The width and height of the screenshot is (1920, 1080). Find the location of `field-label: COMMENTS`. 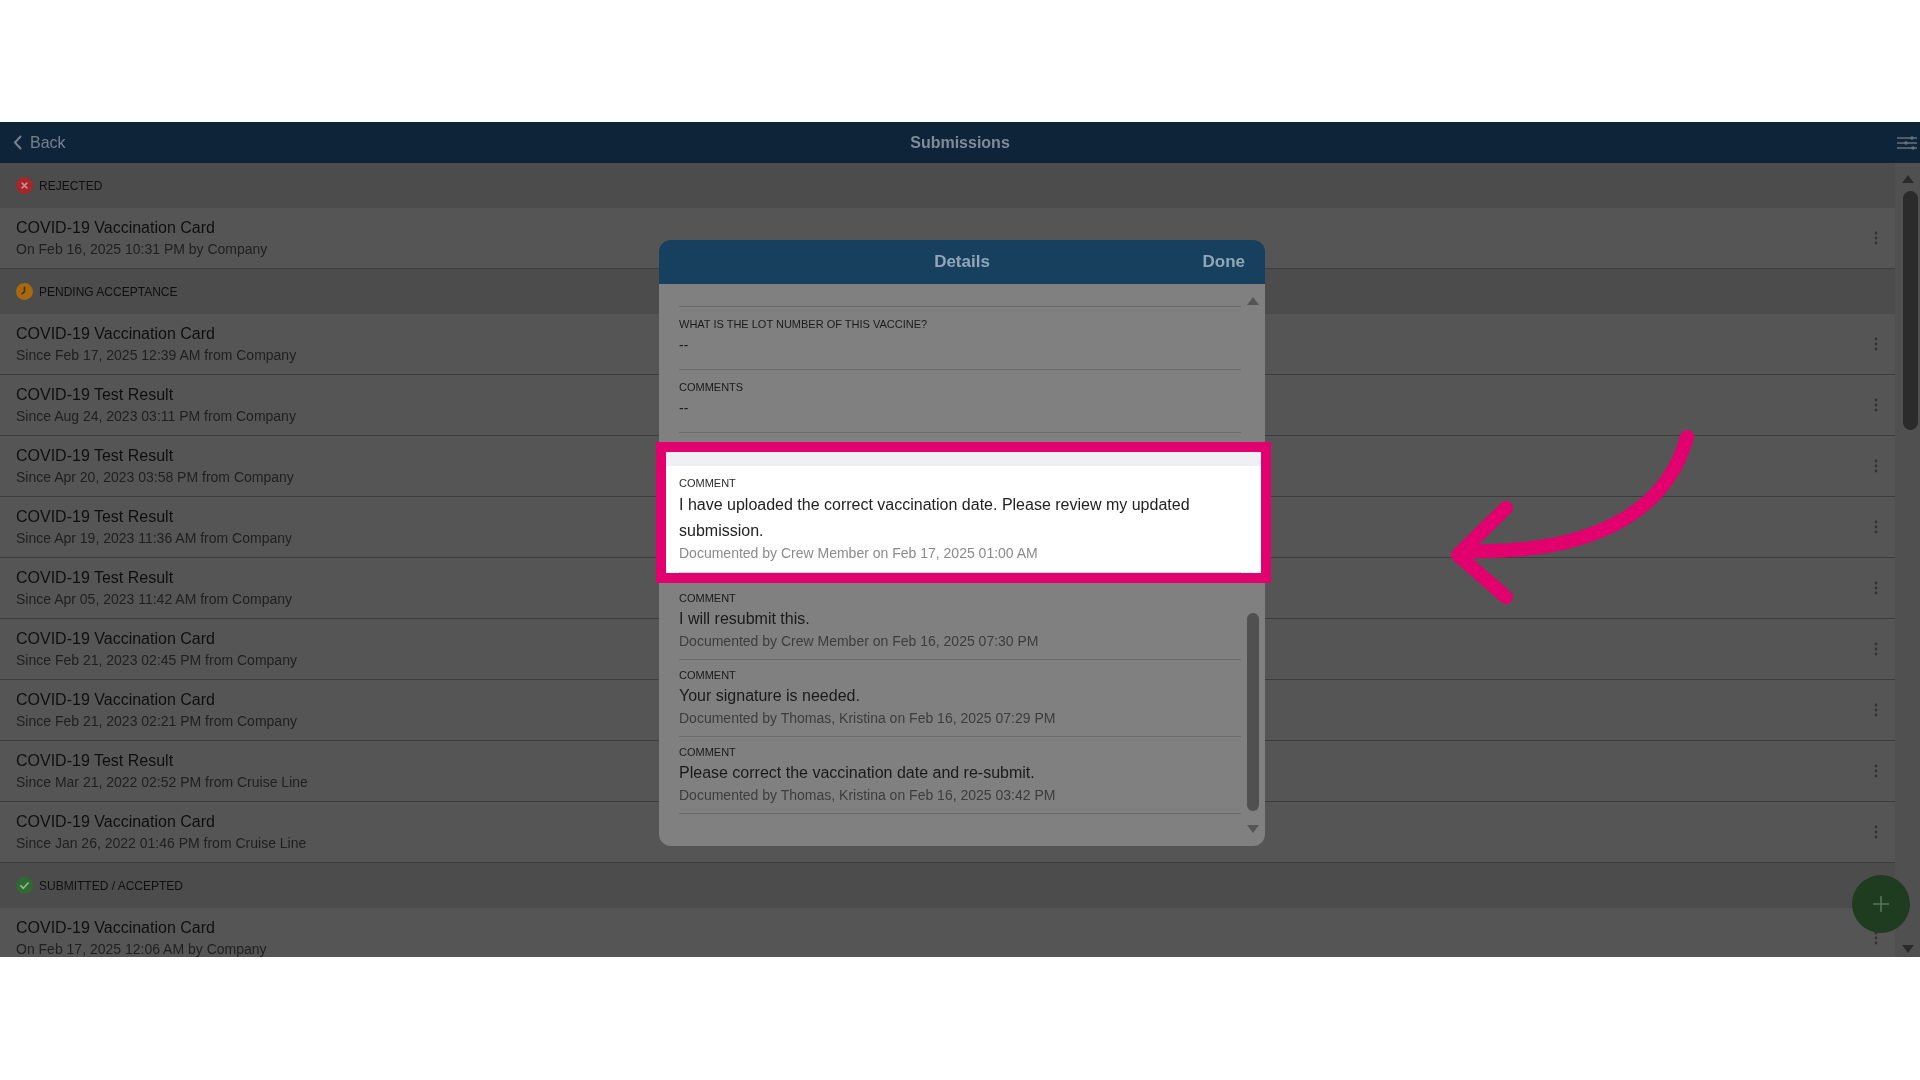

field-label: COMMENTS is located at coordinates (712, 387).